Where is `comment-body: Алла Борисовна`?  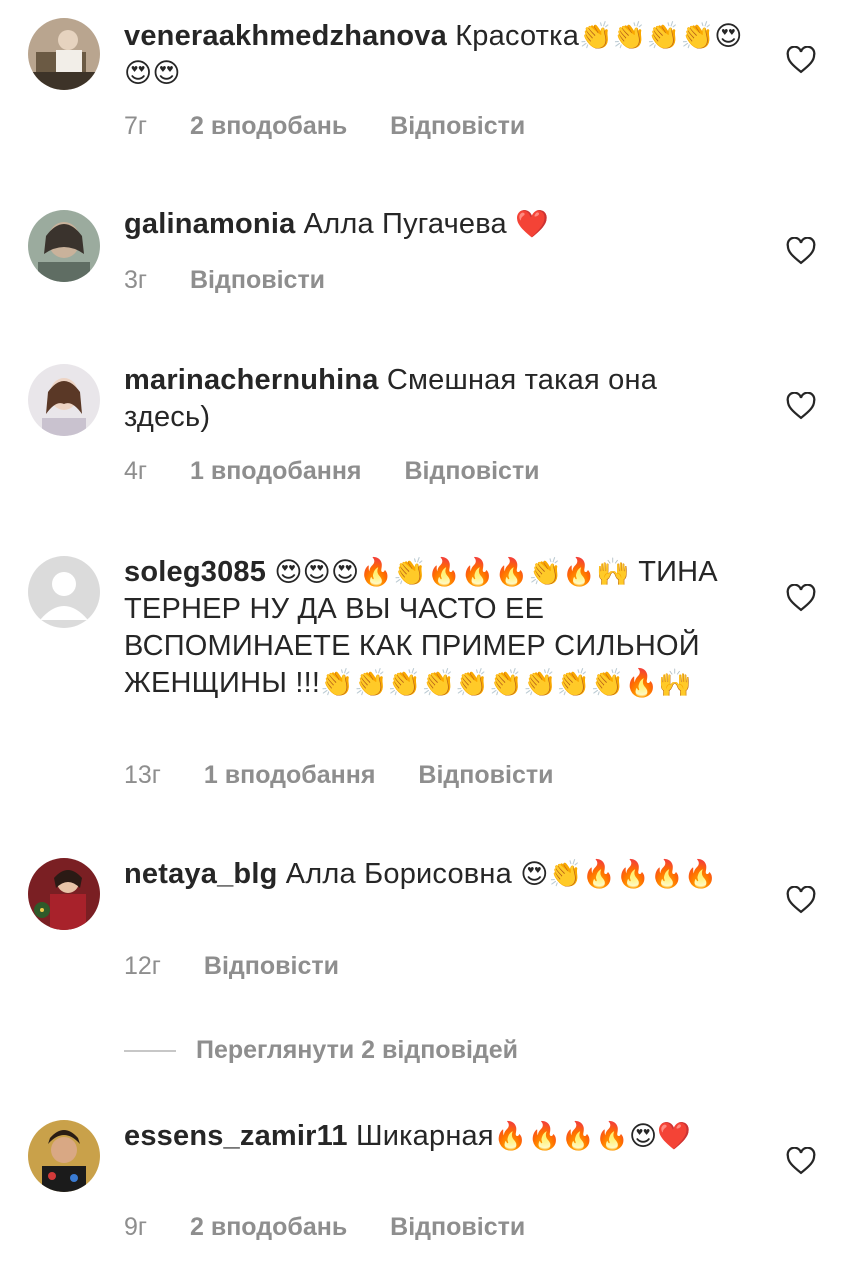
comment-body: Алла Борисовна is located at coordinates (398, 874).